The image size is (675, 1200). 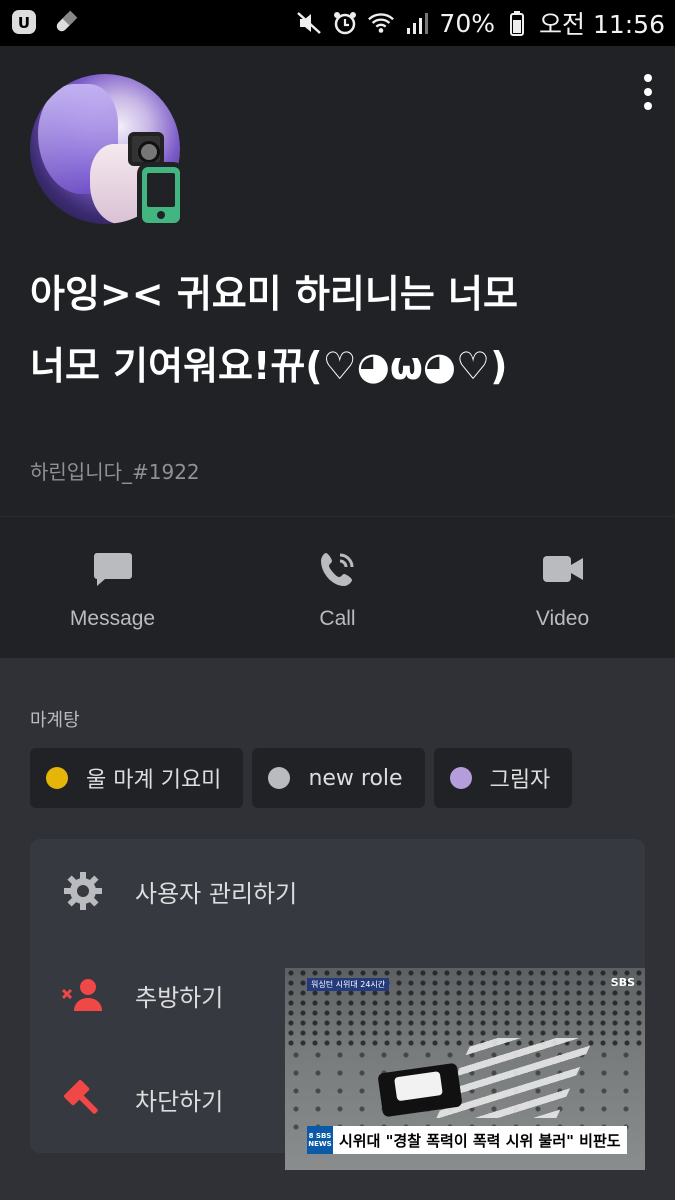 I want to click on mute-icon, so click(x=309, y=23).